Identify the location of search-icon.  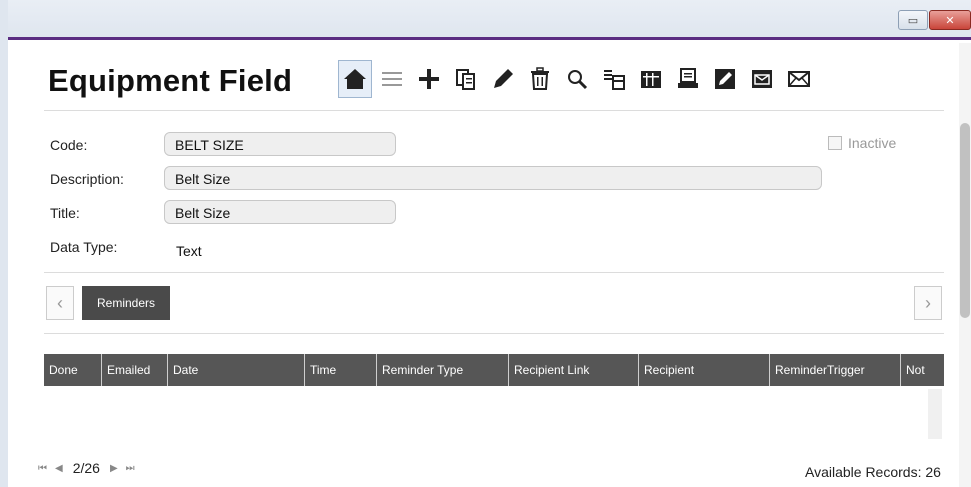
(578, 80).